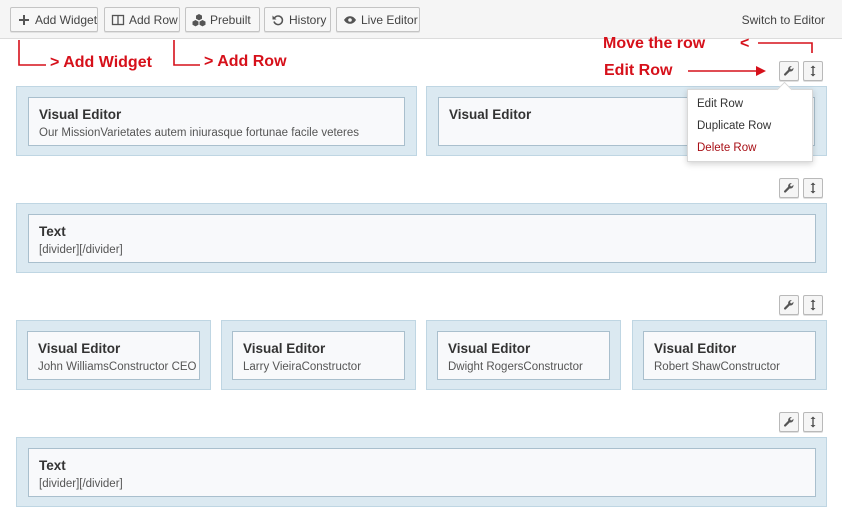 The height and width of the screenshot is (528, 842). What do you see at coordinates (117, 367) in the screenshot?
I see `widget-description: John WilliamsConstructor CEO` at bounding box center [117, 367].